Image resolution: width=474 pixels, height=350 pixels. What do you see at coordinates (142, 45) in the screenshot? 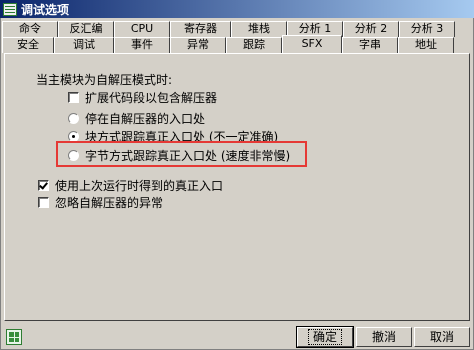
I see `tab-events: 事件` at bounding box center [142, 45].